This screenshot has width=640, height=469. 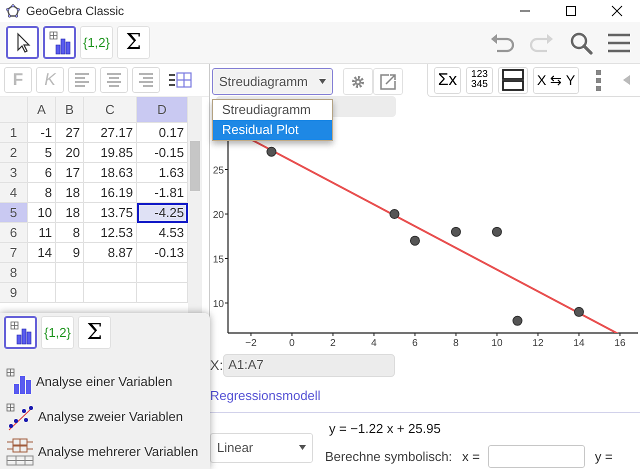 I want to click on y-label: y =, so click(x=603, y=457).